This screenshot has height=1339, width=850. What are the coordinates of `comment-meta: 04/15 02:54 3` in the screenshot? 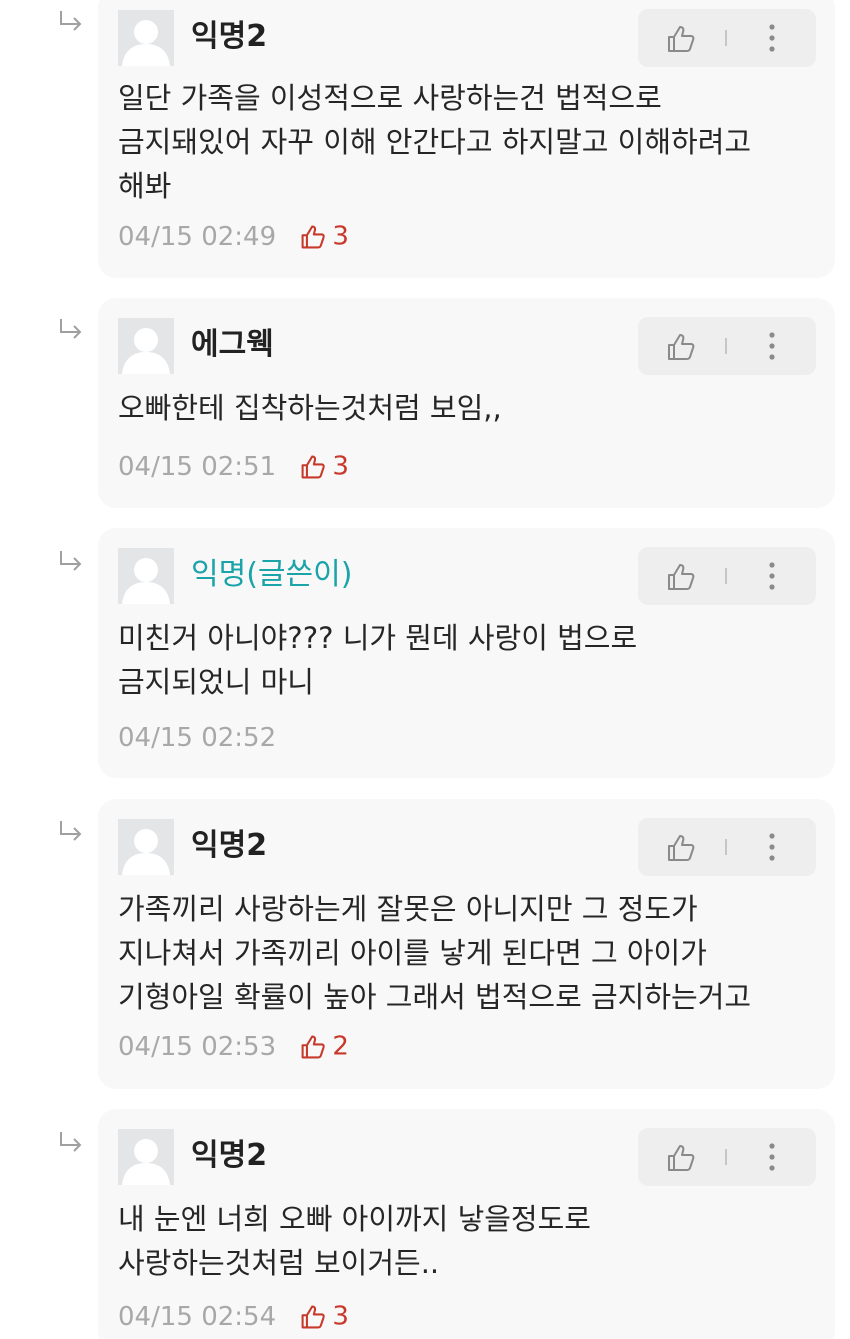 It's located at (233, 1316).